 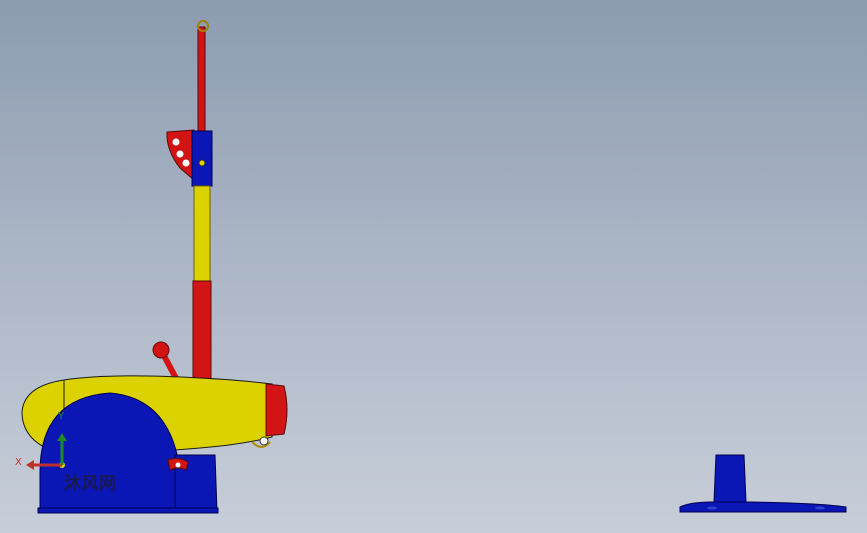 I want to click on triad-y-label: Y, so click(x=61, y=416).